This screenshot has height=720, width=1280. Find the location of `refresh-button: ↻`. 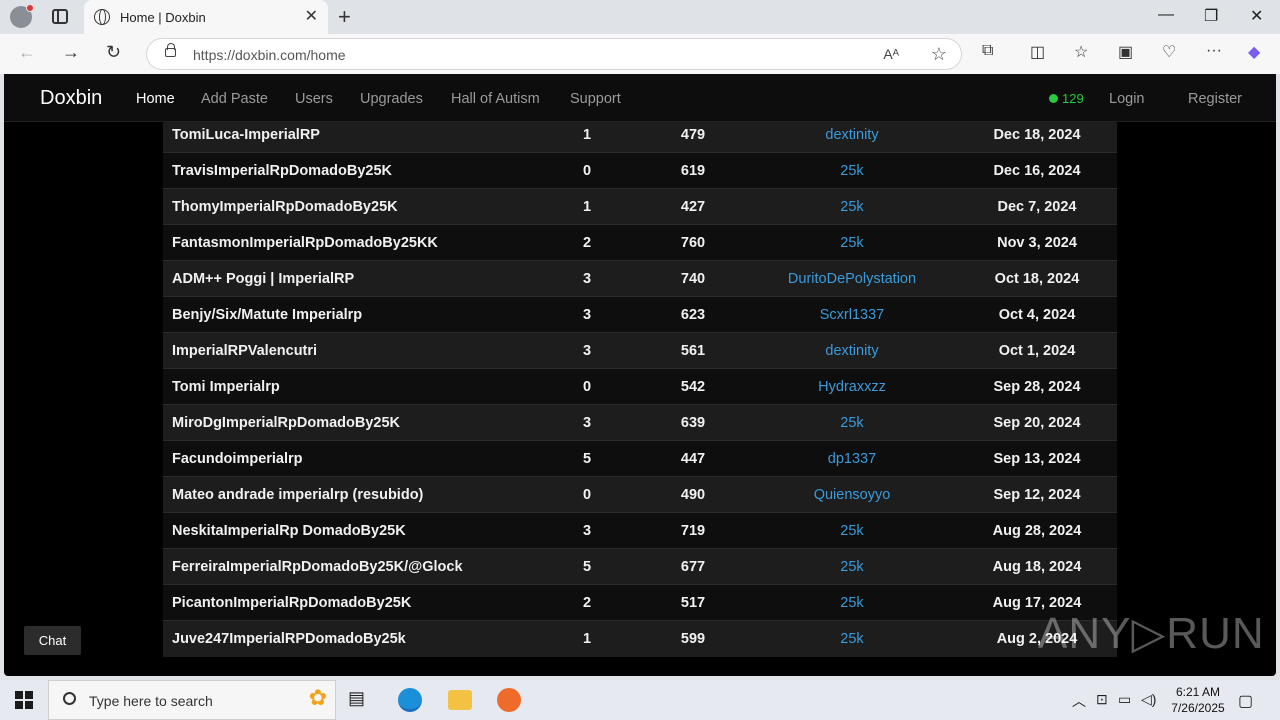

refresh-button: ↻ is located at coordinates (113, 52).